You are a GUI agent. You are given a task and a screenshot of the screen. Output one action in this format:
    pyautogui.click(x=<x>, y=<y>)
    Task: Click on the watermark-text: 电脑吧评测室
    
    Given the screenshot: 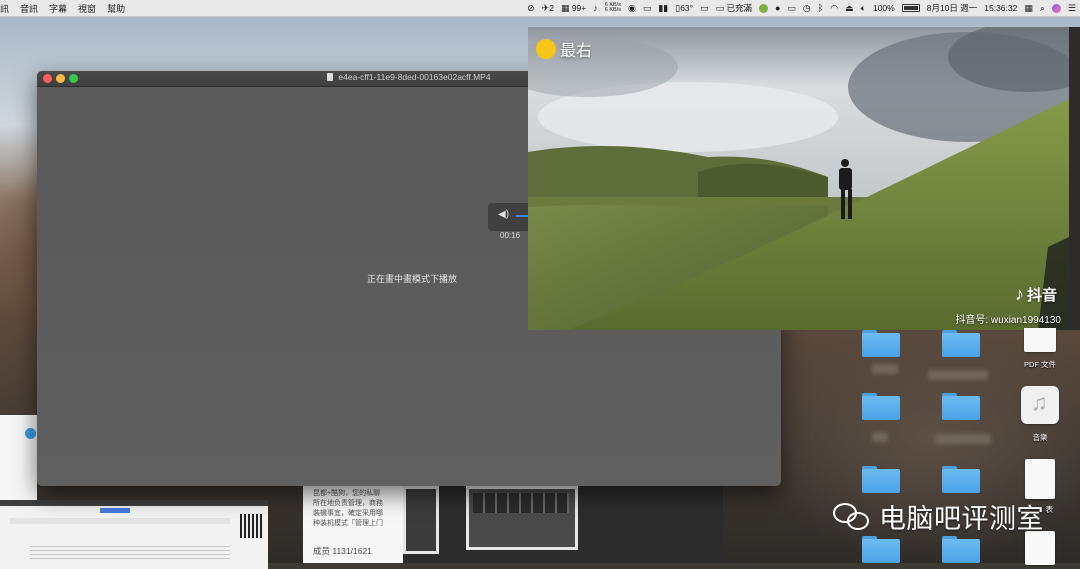 What is the action you would take?
    pyautogui.click(x=961, y=519)
    